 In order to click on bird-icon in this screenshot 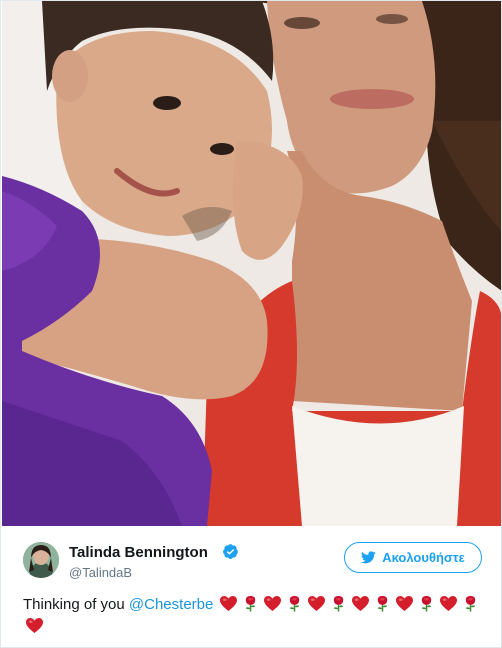, I will do `click(368, 557)`.